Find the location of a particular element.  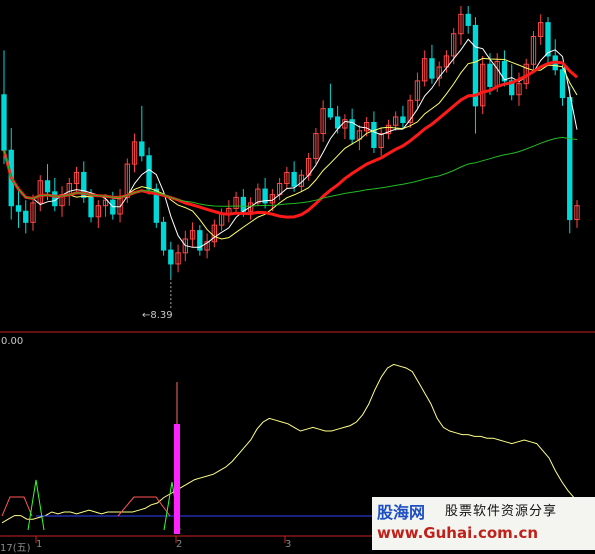

signal-box-left is located at coordinates (17, 506).